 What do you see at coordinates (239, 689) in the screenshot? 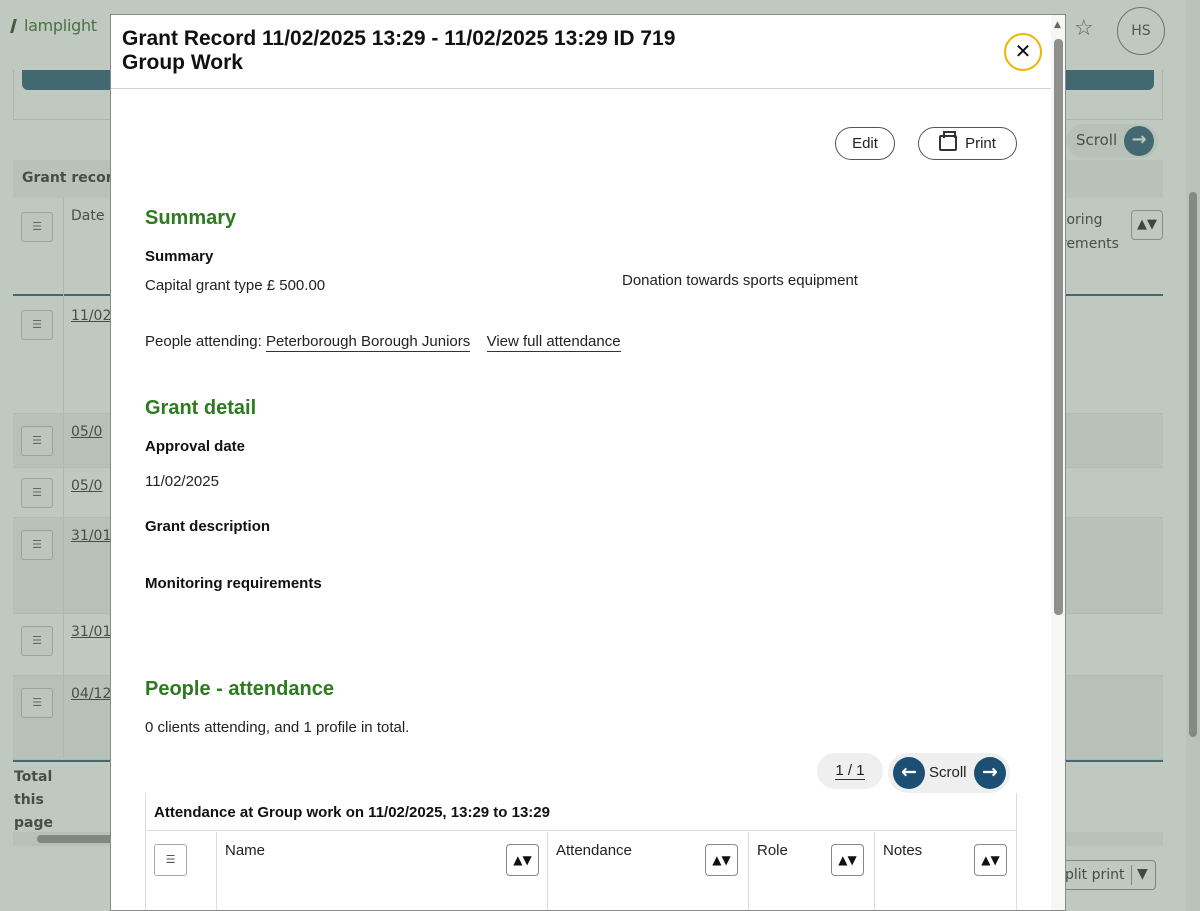
I see `attendance-heading: People - attendance` at bounding box center [239, 689].